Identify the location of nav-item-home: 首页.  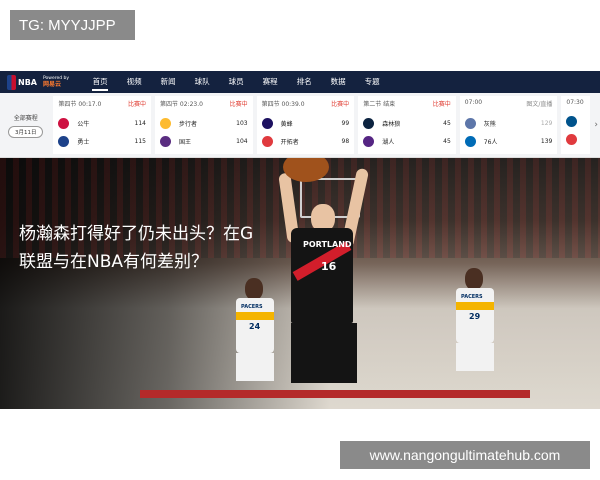
(100, 82).